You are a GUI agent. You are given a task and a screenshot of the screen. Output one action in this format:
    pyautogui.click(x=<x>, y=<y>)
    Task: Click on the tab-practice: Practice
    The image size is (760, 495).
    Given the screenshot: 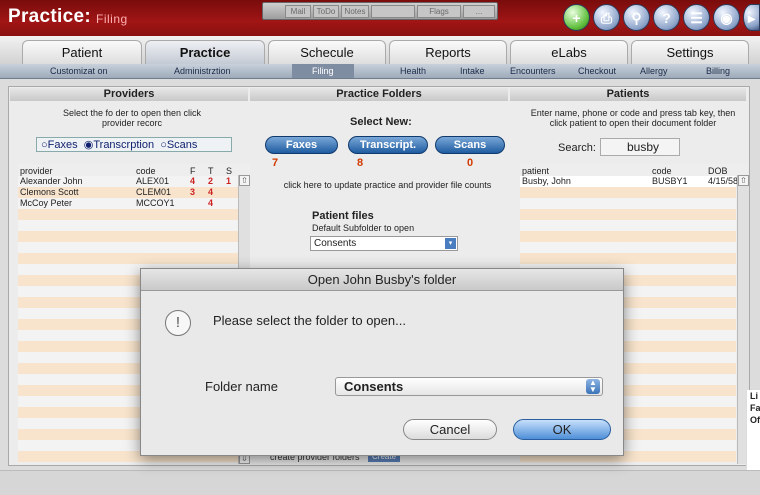 What is the action you would take?
    pyautogui.click(x=205, y=52)
    